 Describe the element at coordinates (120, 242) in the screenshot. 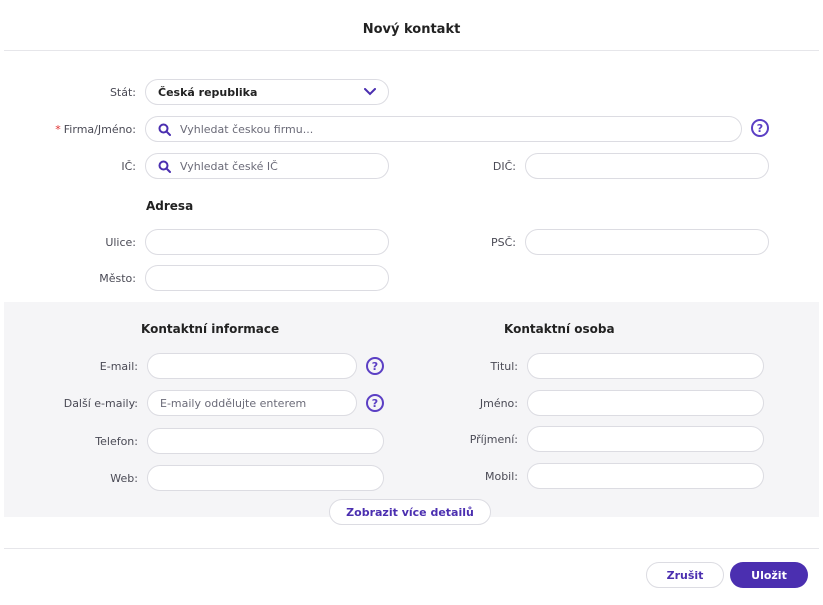

I see `street-label: Ulice:` at that location.